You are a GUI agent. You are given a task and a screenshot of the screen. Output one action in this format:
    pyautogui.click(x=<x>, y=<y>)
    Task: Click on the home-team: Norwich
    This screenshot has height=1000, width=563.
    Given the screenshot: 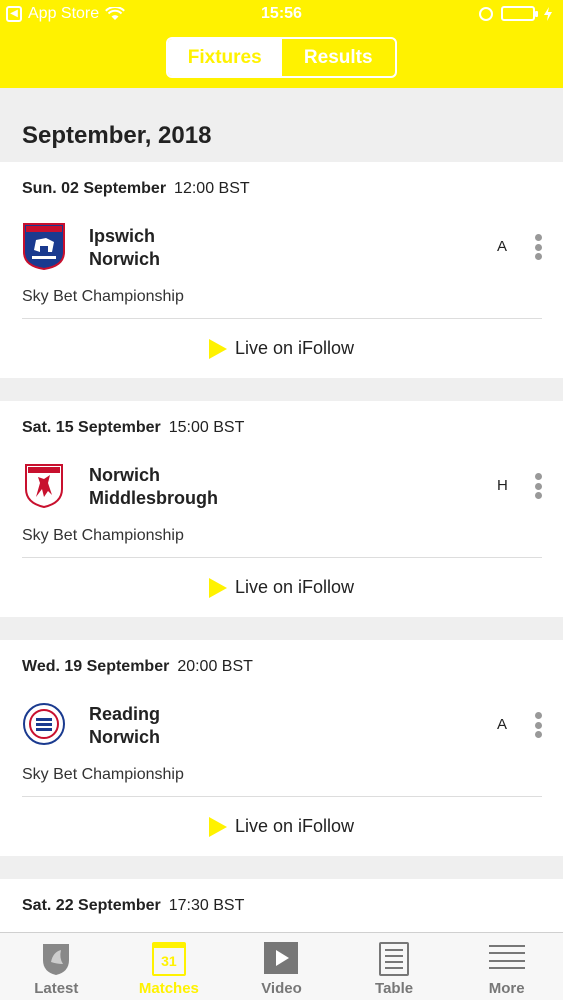 What is the action you would take?
    pyautogui.click(x=125, y=475)
    